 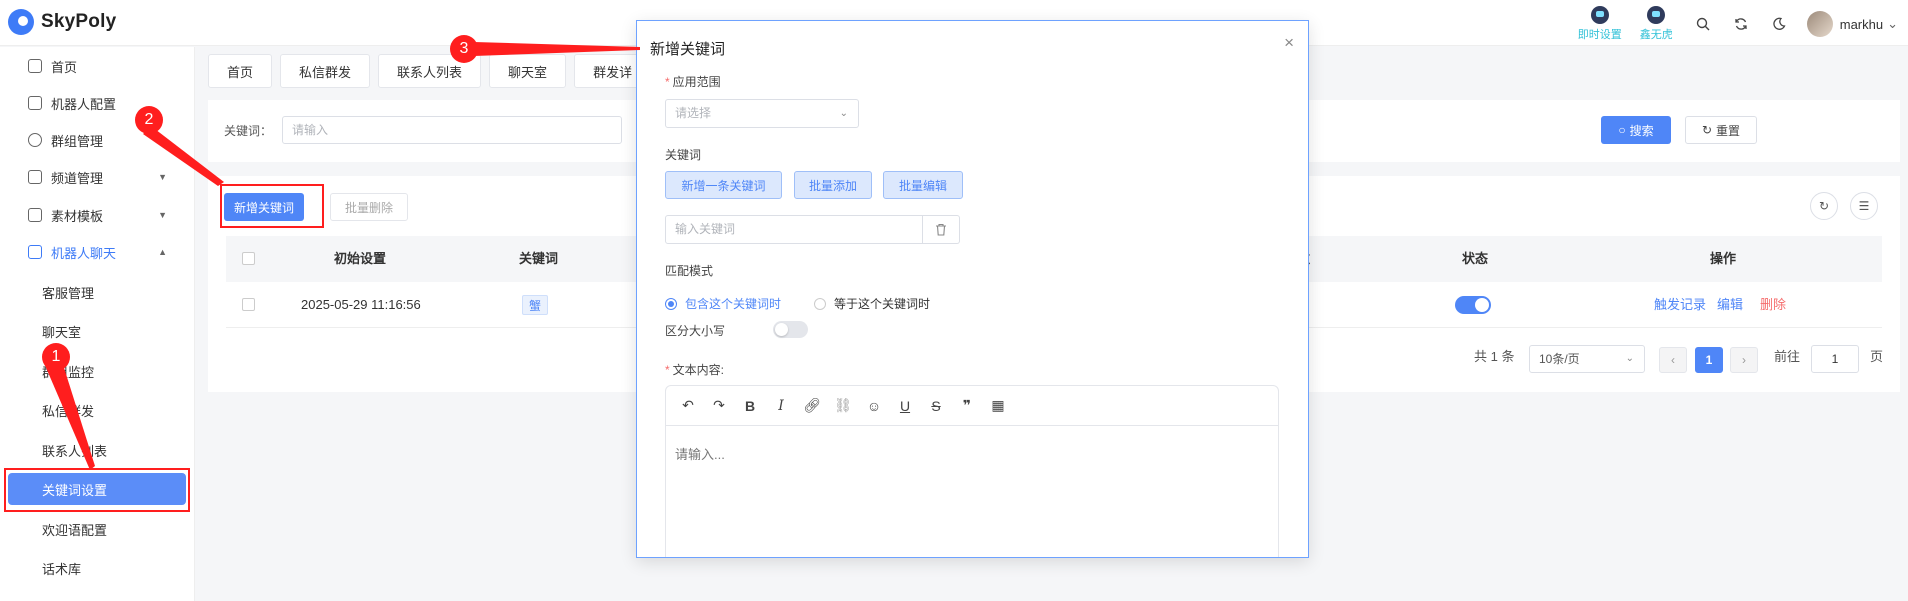 I want to click on radio-label: 等于这个关键词时, so click(x=882, y=304).